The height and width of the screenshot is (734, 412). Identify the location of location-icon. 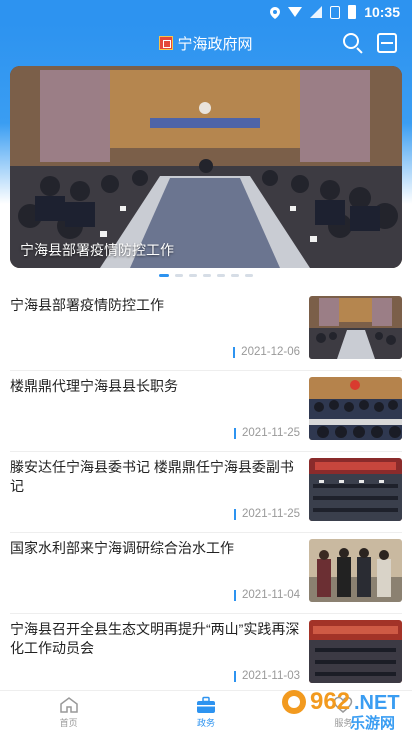
(275, 12).